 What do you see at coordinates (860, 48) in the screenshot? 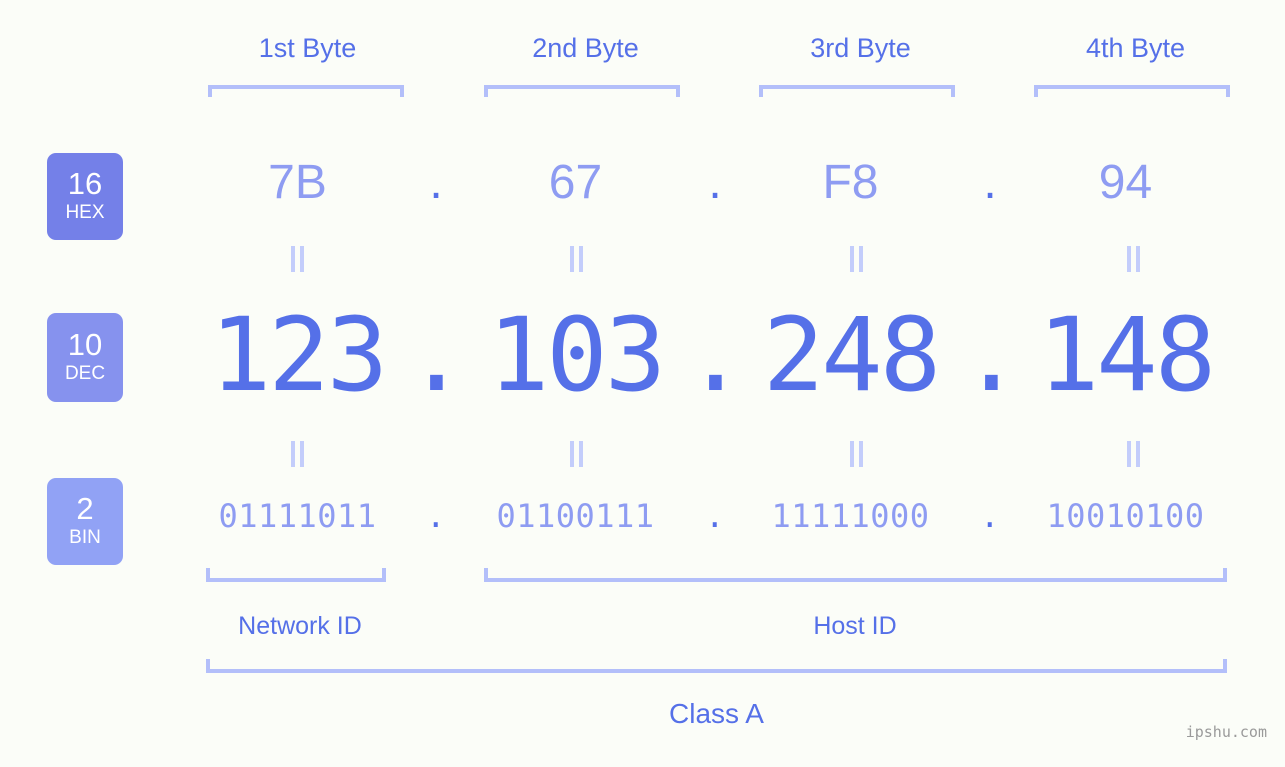
I see `byte-header-3: 3rd Byte` at bounding box center [860, 48].